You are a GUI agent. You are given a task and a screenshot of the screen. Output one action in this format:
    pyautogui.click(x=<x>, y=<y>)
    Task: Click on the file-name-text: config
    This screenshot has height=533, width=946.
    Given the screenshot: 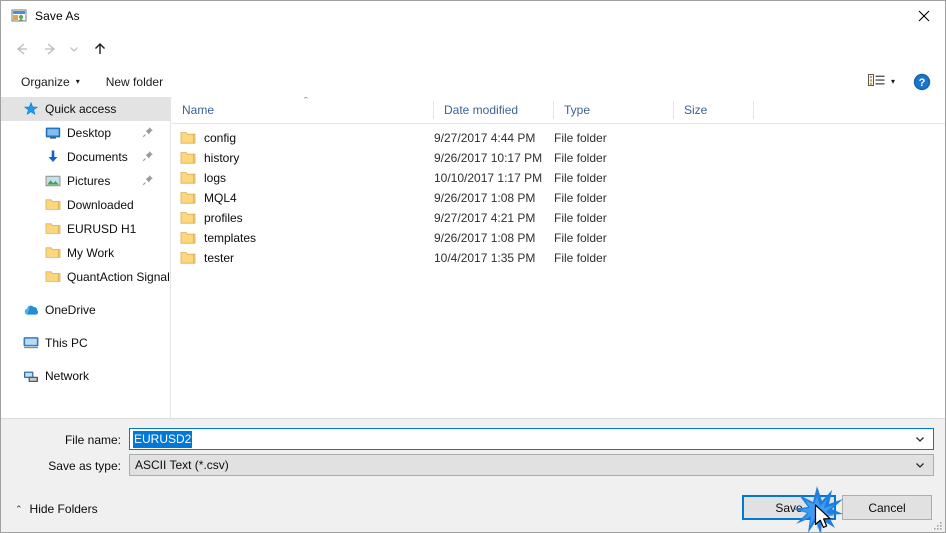 What is the action you would take?
    pyautogui.click(x=220, y=138)
    